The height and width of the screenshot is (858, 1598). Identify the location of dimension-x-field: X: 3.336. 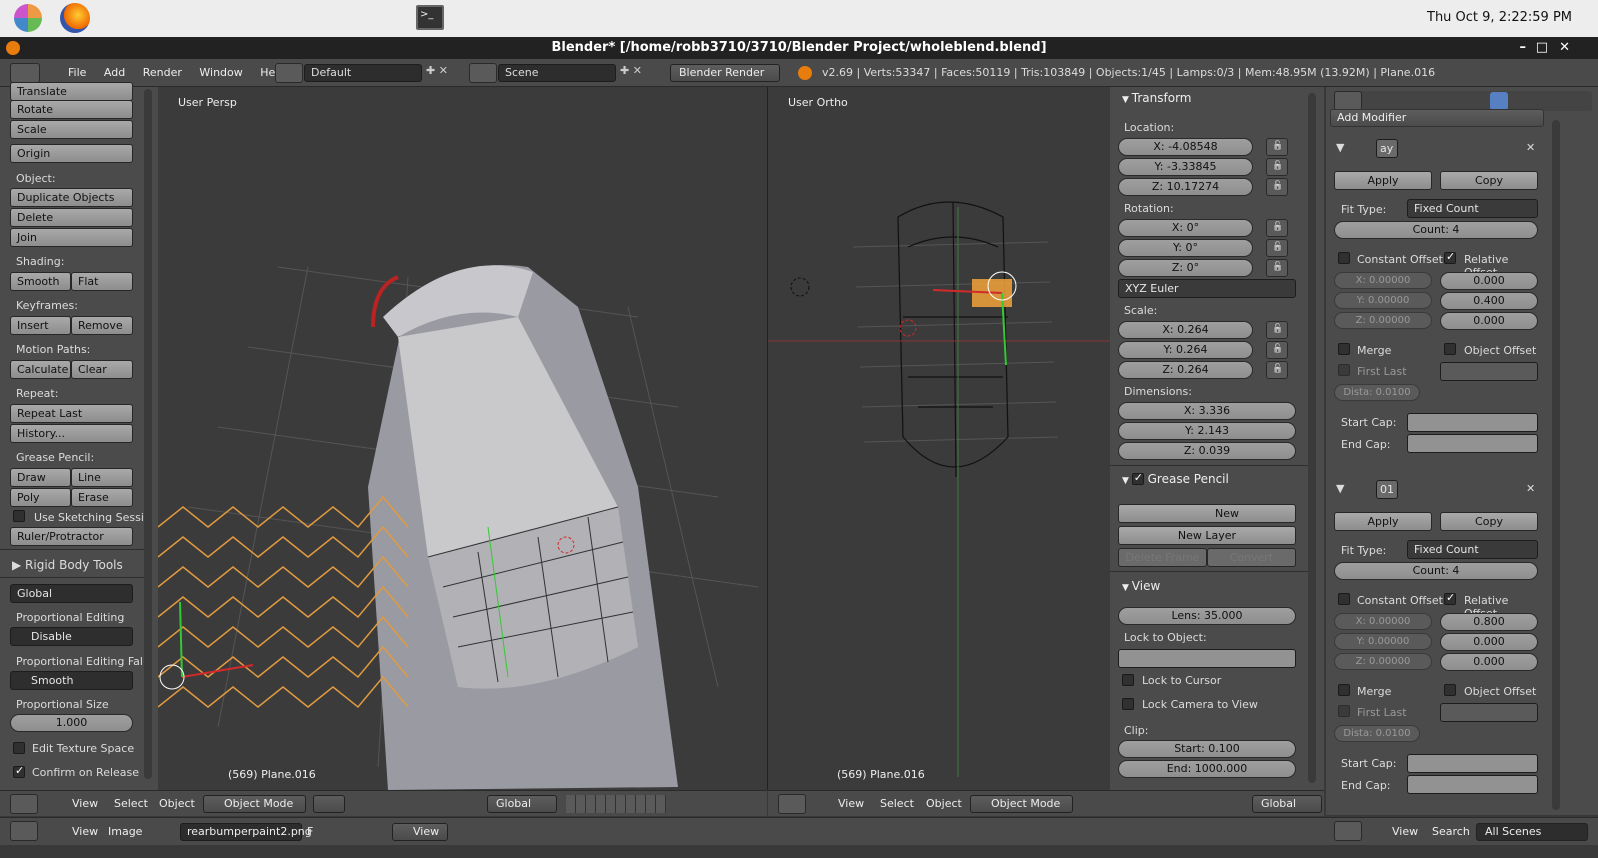
(1207, 411).